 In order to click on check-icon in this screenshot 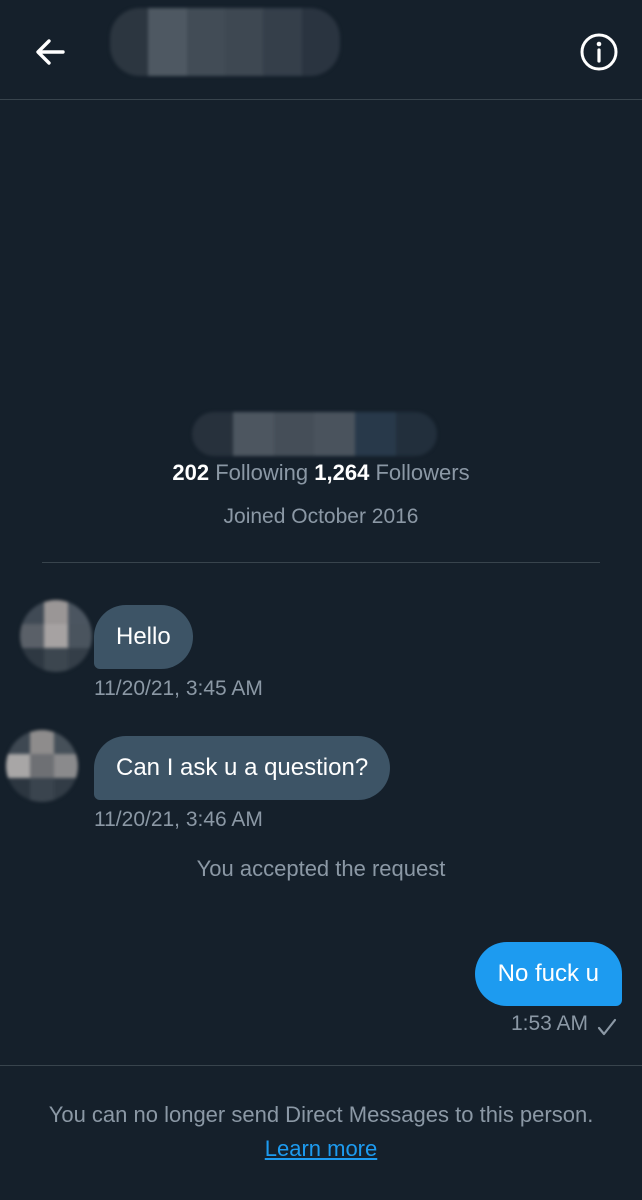, I will do `click(607, 1027)`.